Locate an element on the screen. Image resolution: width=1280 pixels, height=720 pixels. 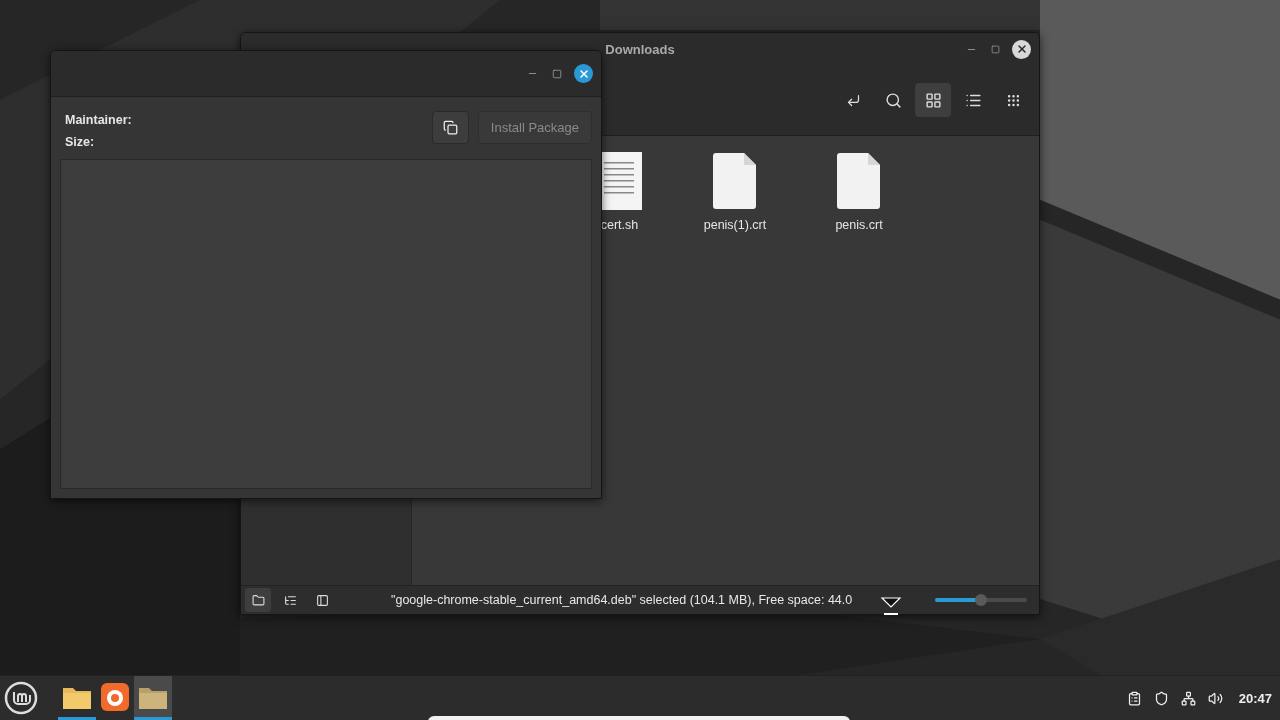
compact-view-icon is located at coordinates (1013, 100).